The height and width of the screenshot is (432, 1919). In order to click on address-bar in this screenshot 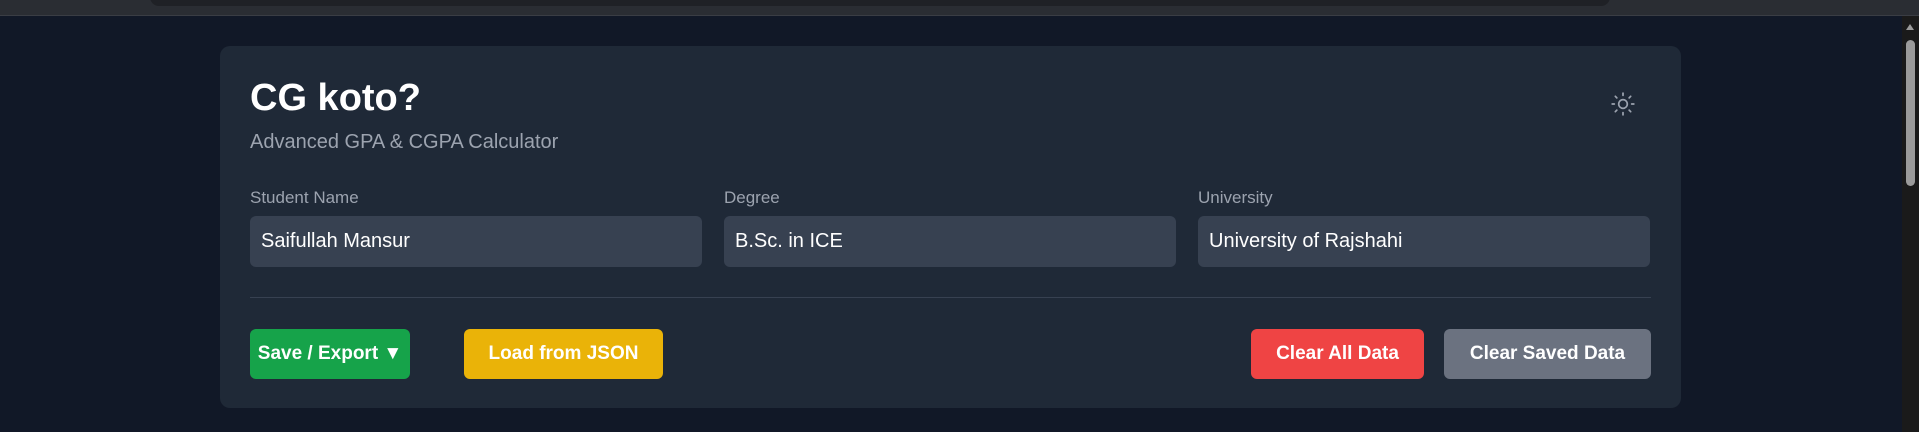, I will do `click(880, 3)`.